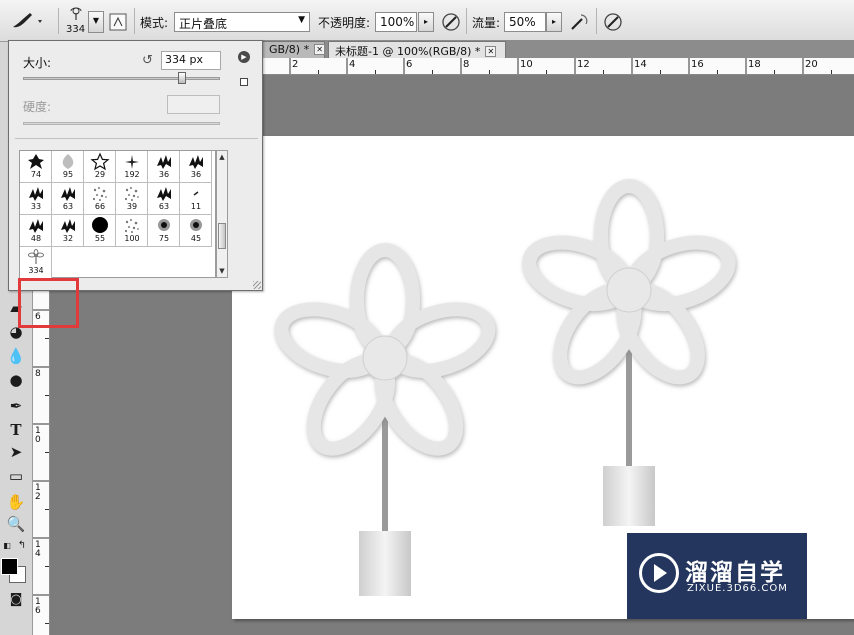 This screenshot has height=635, width=854. Describe the element at coordinates (396, 22) in the screenshot. I see `opacity-input: 100%` at that location.